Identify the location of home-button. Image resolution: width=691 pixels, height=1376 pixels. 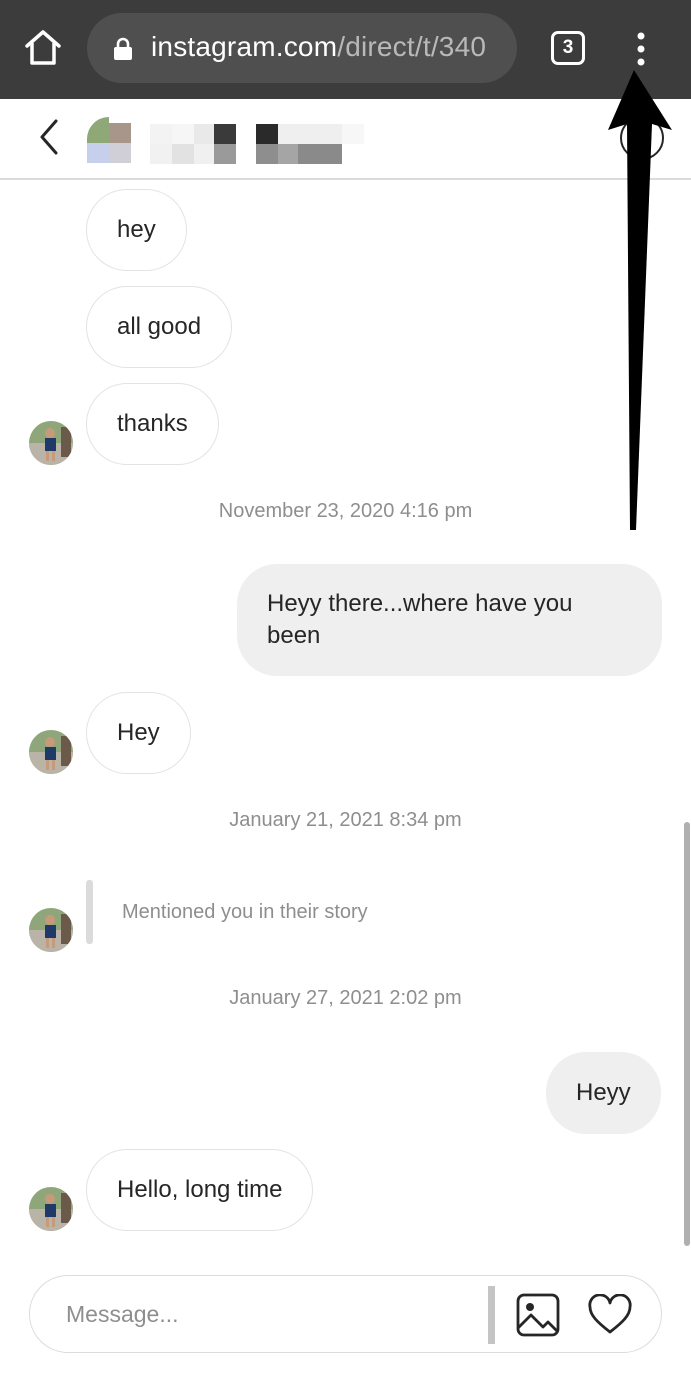
(43, 48).